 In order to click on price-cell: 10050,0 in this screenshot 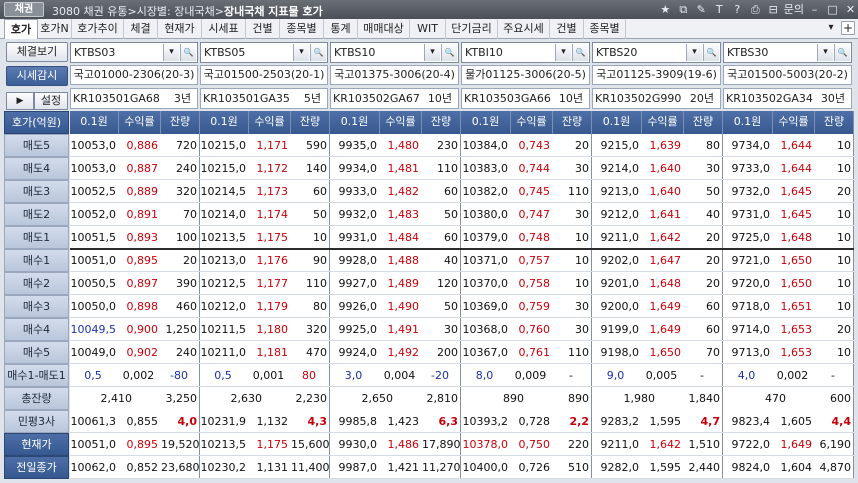, I will do `click(93, 306)`.